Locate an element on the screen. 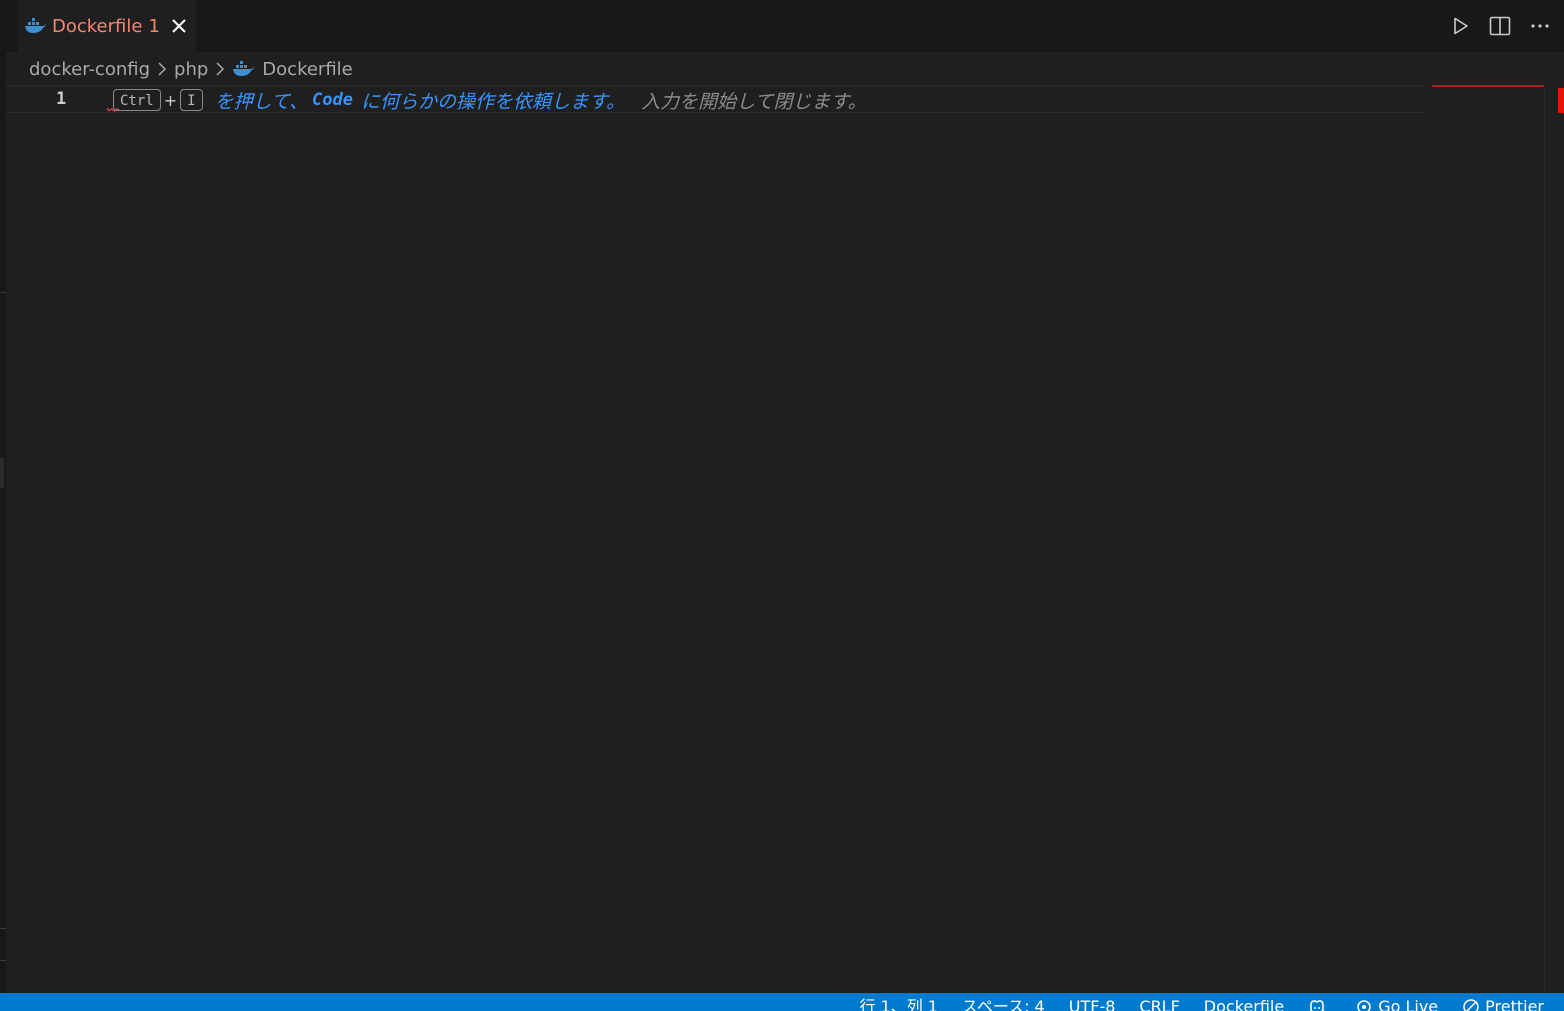 The image size is (1564, 1011). overview-ruler-error-line is located at coordinates (1488, 86).